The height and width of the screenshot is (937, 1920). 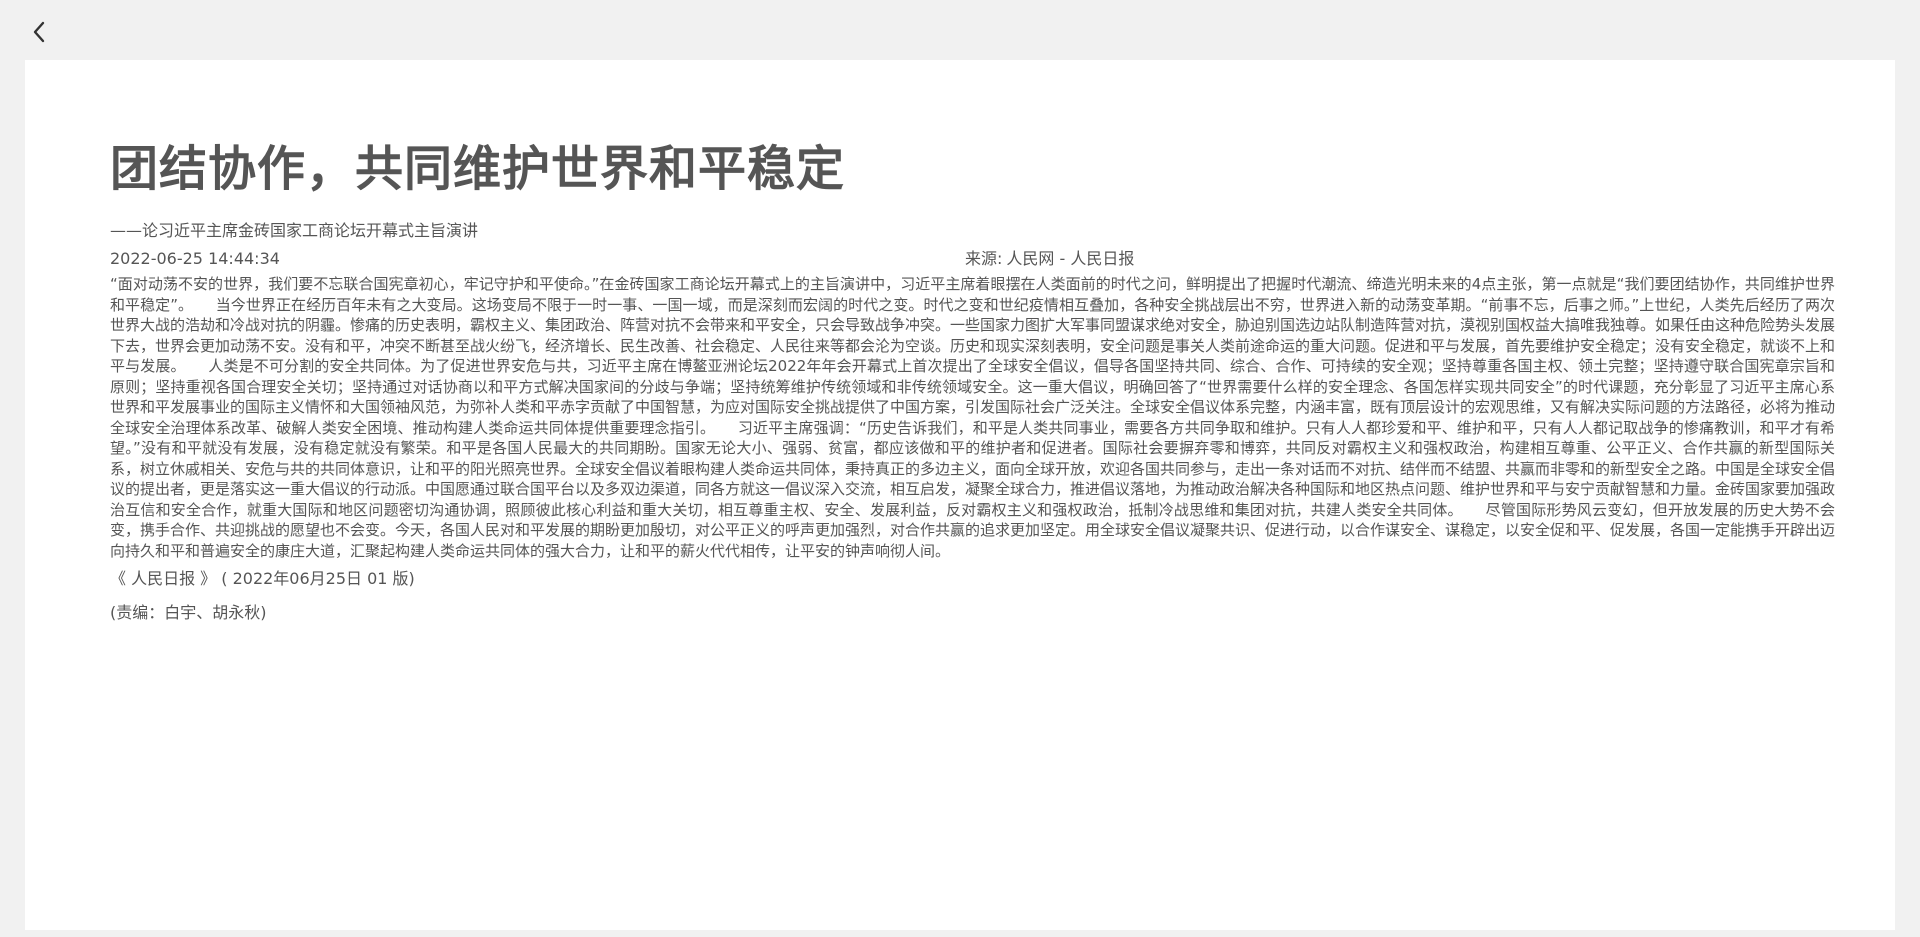 I want to click on article-source: 来源: 人民网 - 人民日报, so click(x=1049, y=259).